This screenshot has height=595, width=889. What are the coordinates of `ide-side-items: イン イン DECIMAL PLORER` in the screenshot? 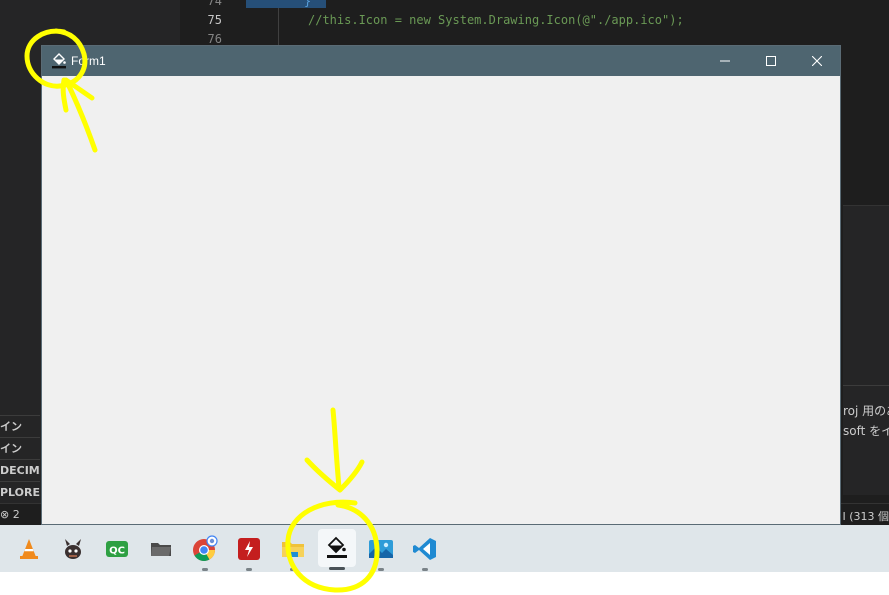 It's located at (20, 459).